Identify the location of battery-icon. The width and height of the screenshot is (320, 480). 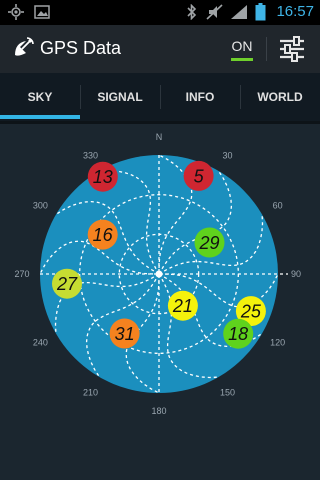
(260, 14).